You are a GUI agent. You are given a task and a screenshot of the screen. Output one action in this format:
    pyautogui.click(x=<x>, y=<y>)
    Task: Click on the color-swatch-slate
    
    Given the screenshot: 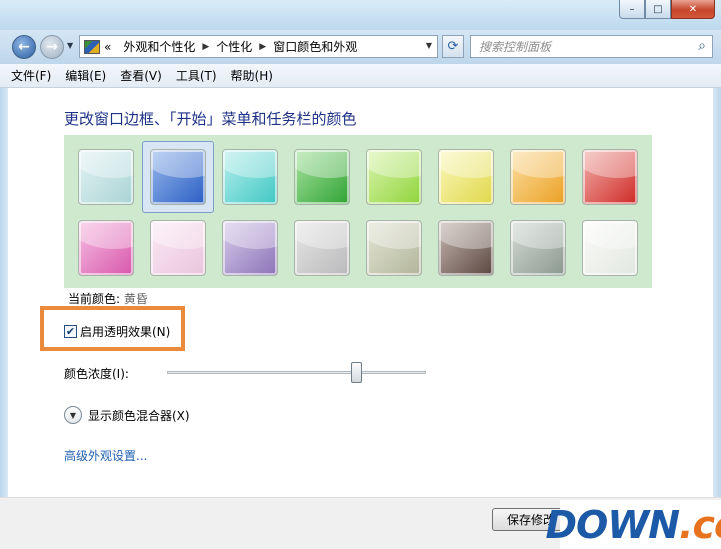 What is the action you would take?
    pyautogui.click(x=538, y=248)
    